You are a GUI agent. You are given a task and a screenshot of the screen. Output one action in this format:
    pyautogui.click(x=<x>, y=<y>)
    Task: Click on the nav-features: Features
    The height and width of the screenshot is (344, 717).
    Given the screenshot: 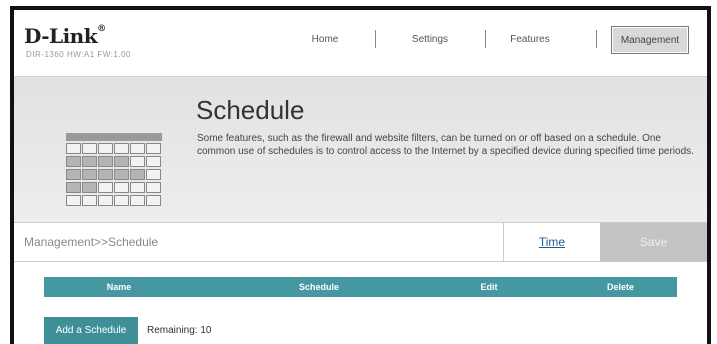 What is the action you would take?
    pyautogui.click(x=530, y=39)
    